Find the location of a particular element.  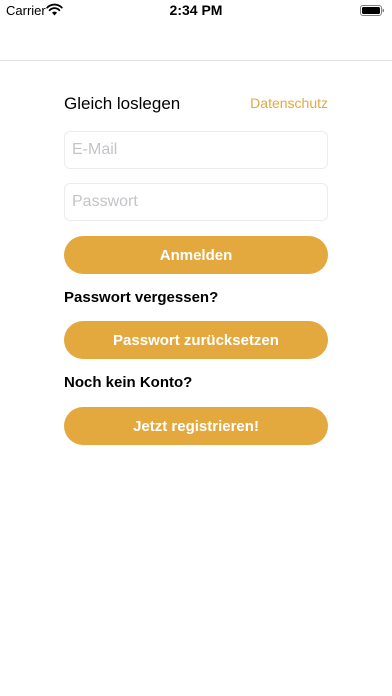

forgot-password-label: Passwort vergessen? is located at coordinates (141, 297).